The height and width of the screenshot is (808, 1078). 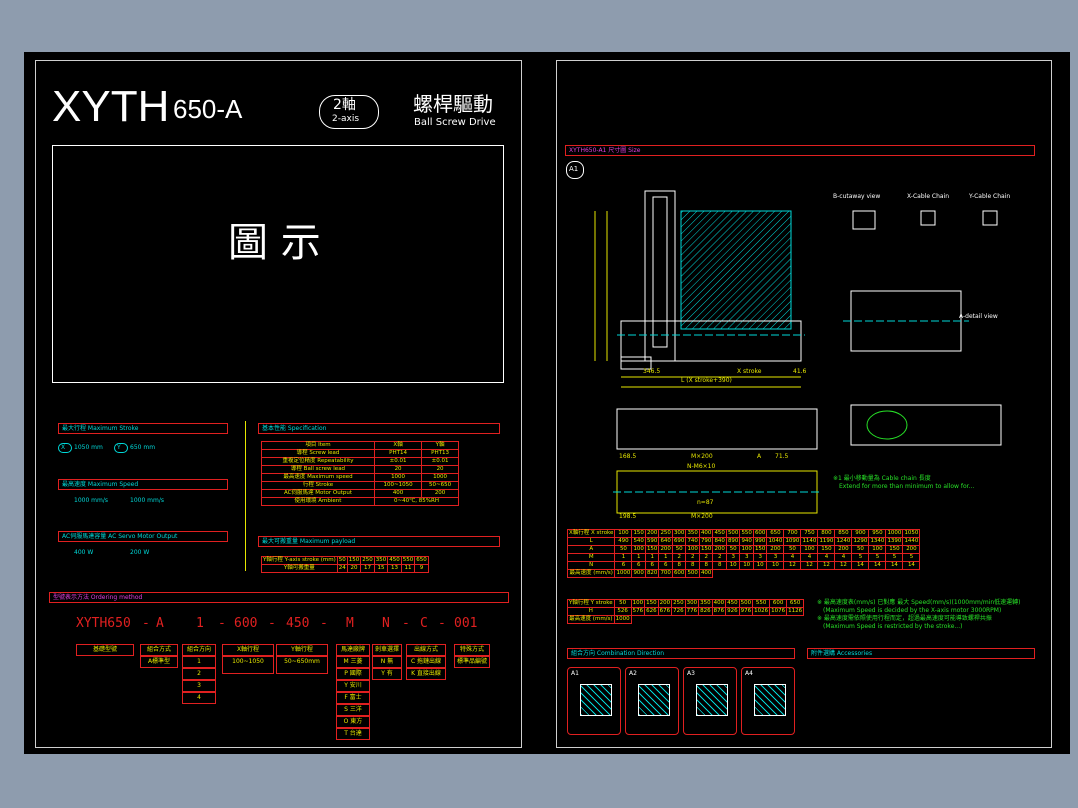 What do you see at coordinates (354, 560) in the screenshot?
I see `payload-cell: 150` at bounding box center [354, 560].